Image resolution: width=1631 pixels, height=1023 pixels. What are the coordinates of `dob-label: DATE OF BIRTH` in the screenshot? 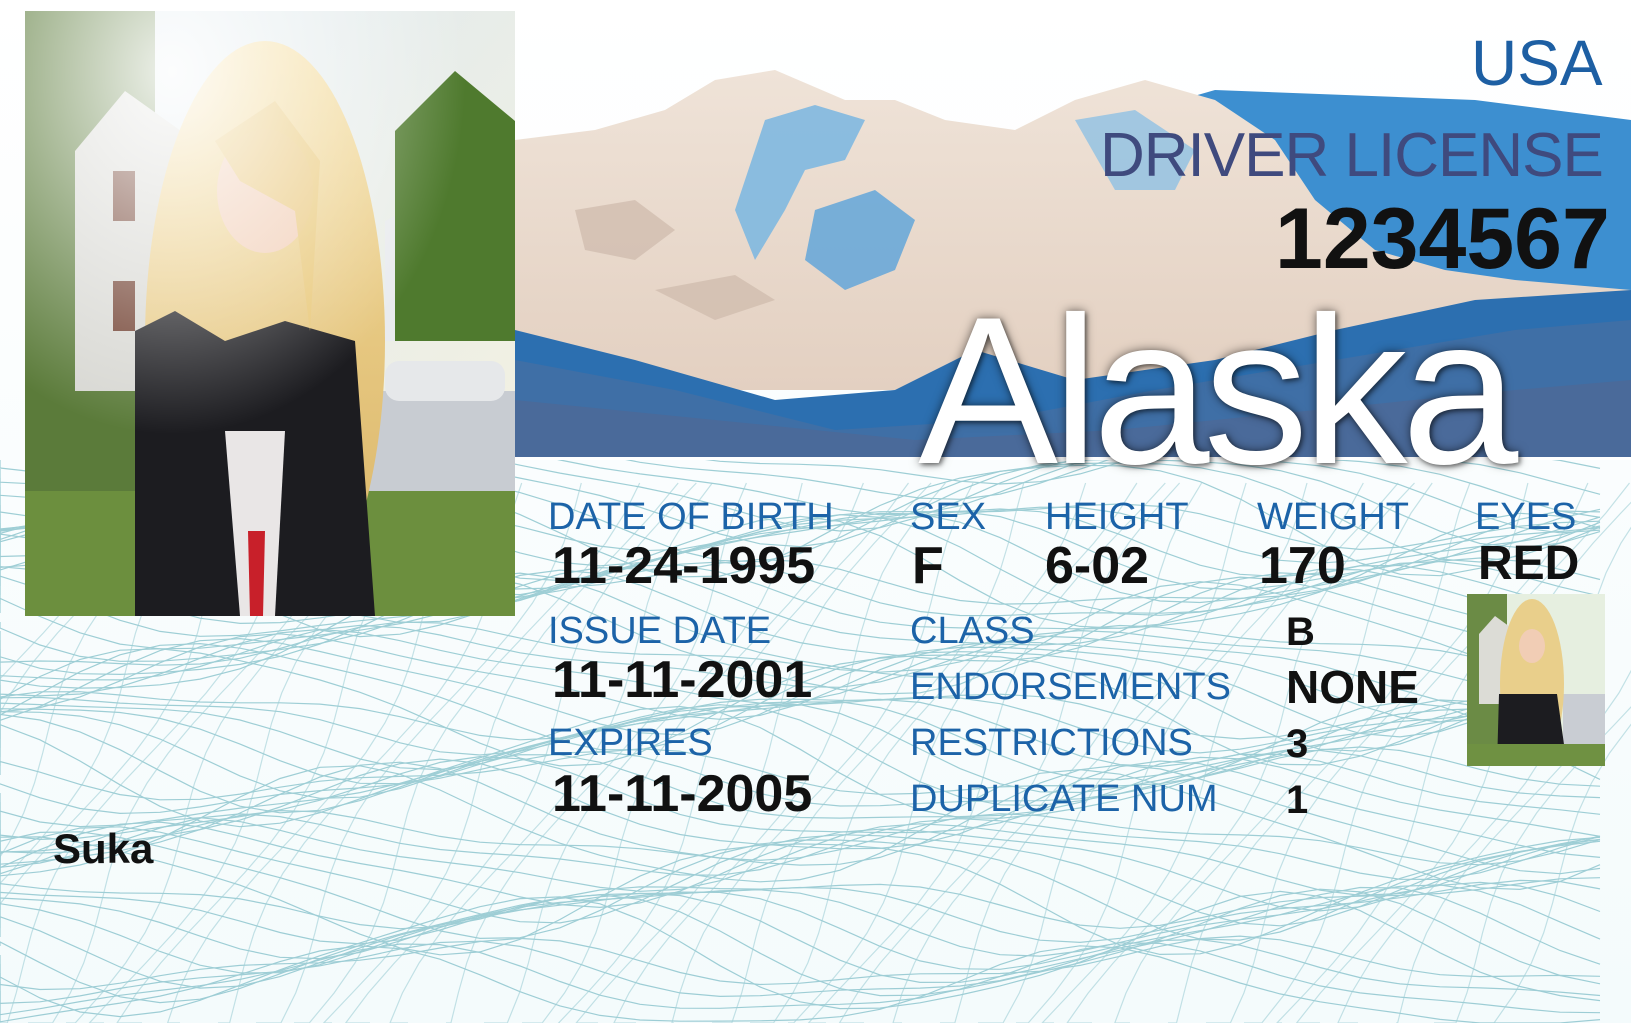 It's located at (691, 517).